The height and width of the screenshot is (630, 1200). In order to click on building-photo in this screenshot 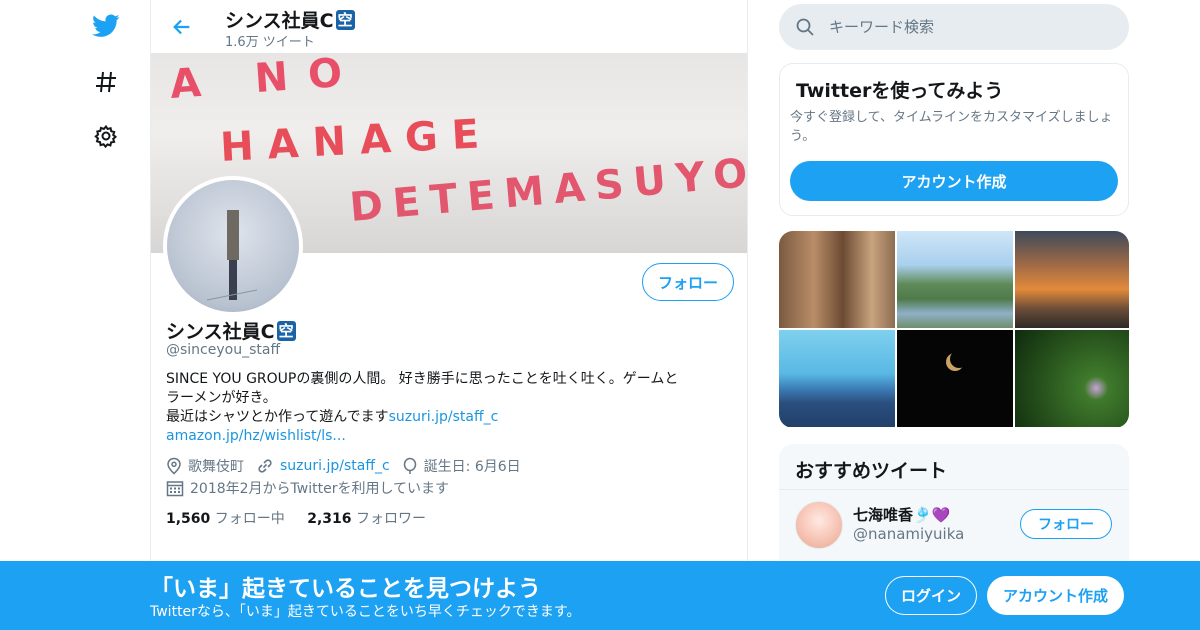, I will do `click(837, 279)`.